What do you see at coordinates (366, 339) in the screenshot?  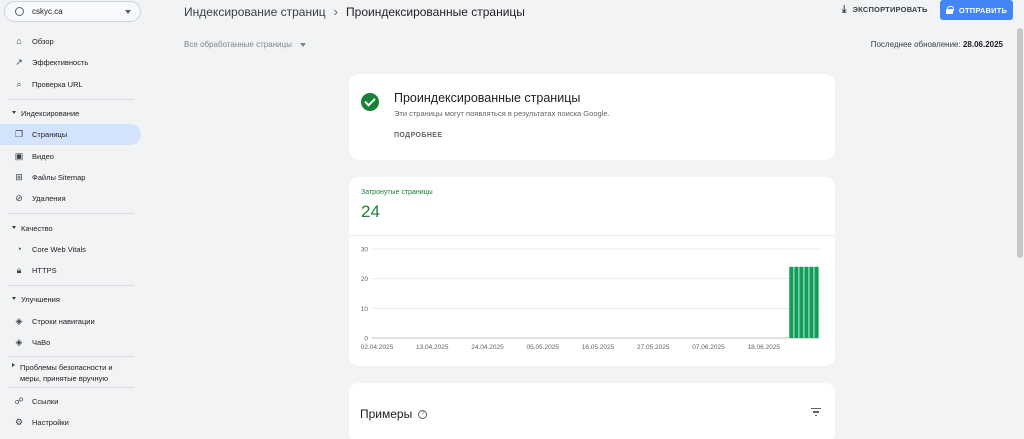 I see `y-tick-label: 0` at bounding box center [366, 339].